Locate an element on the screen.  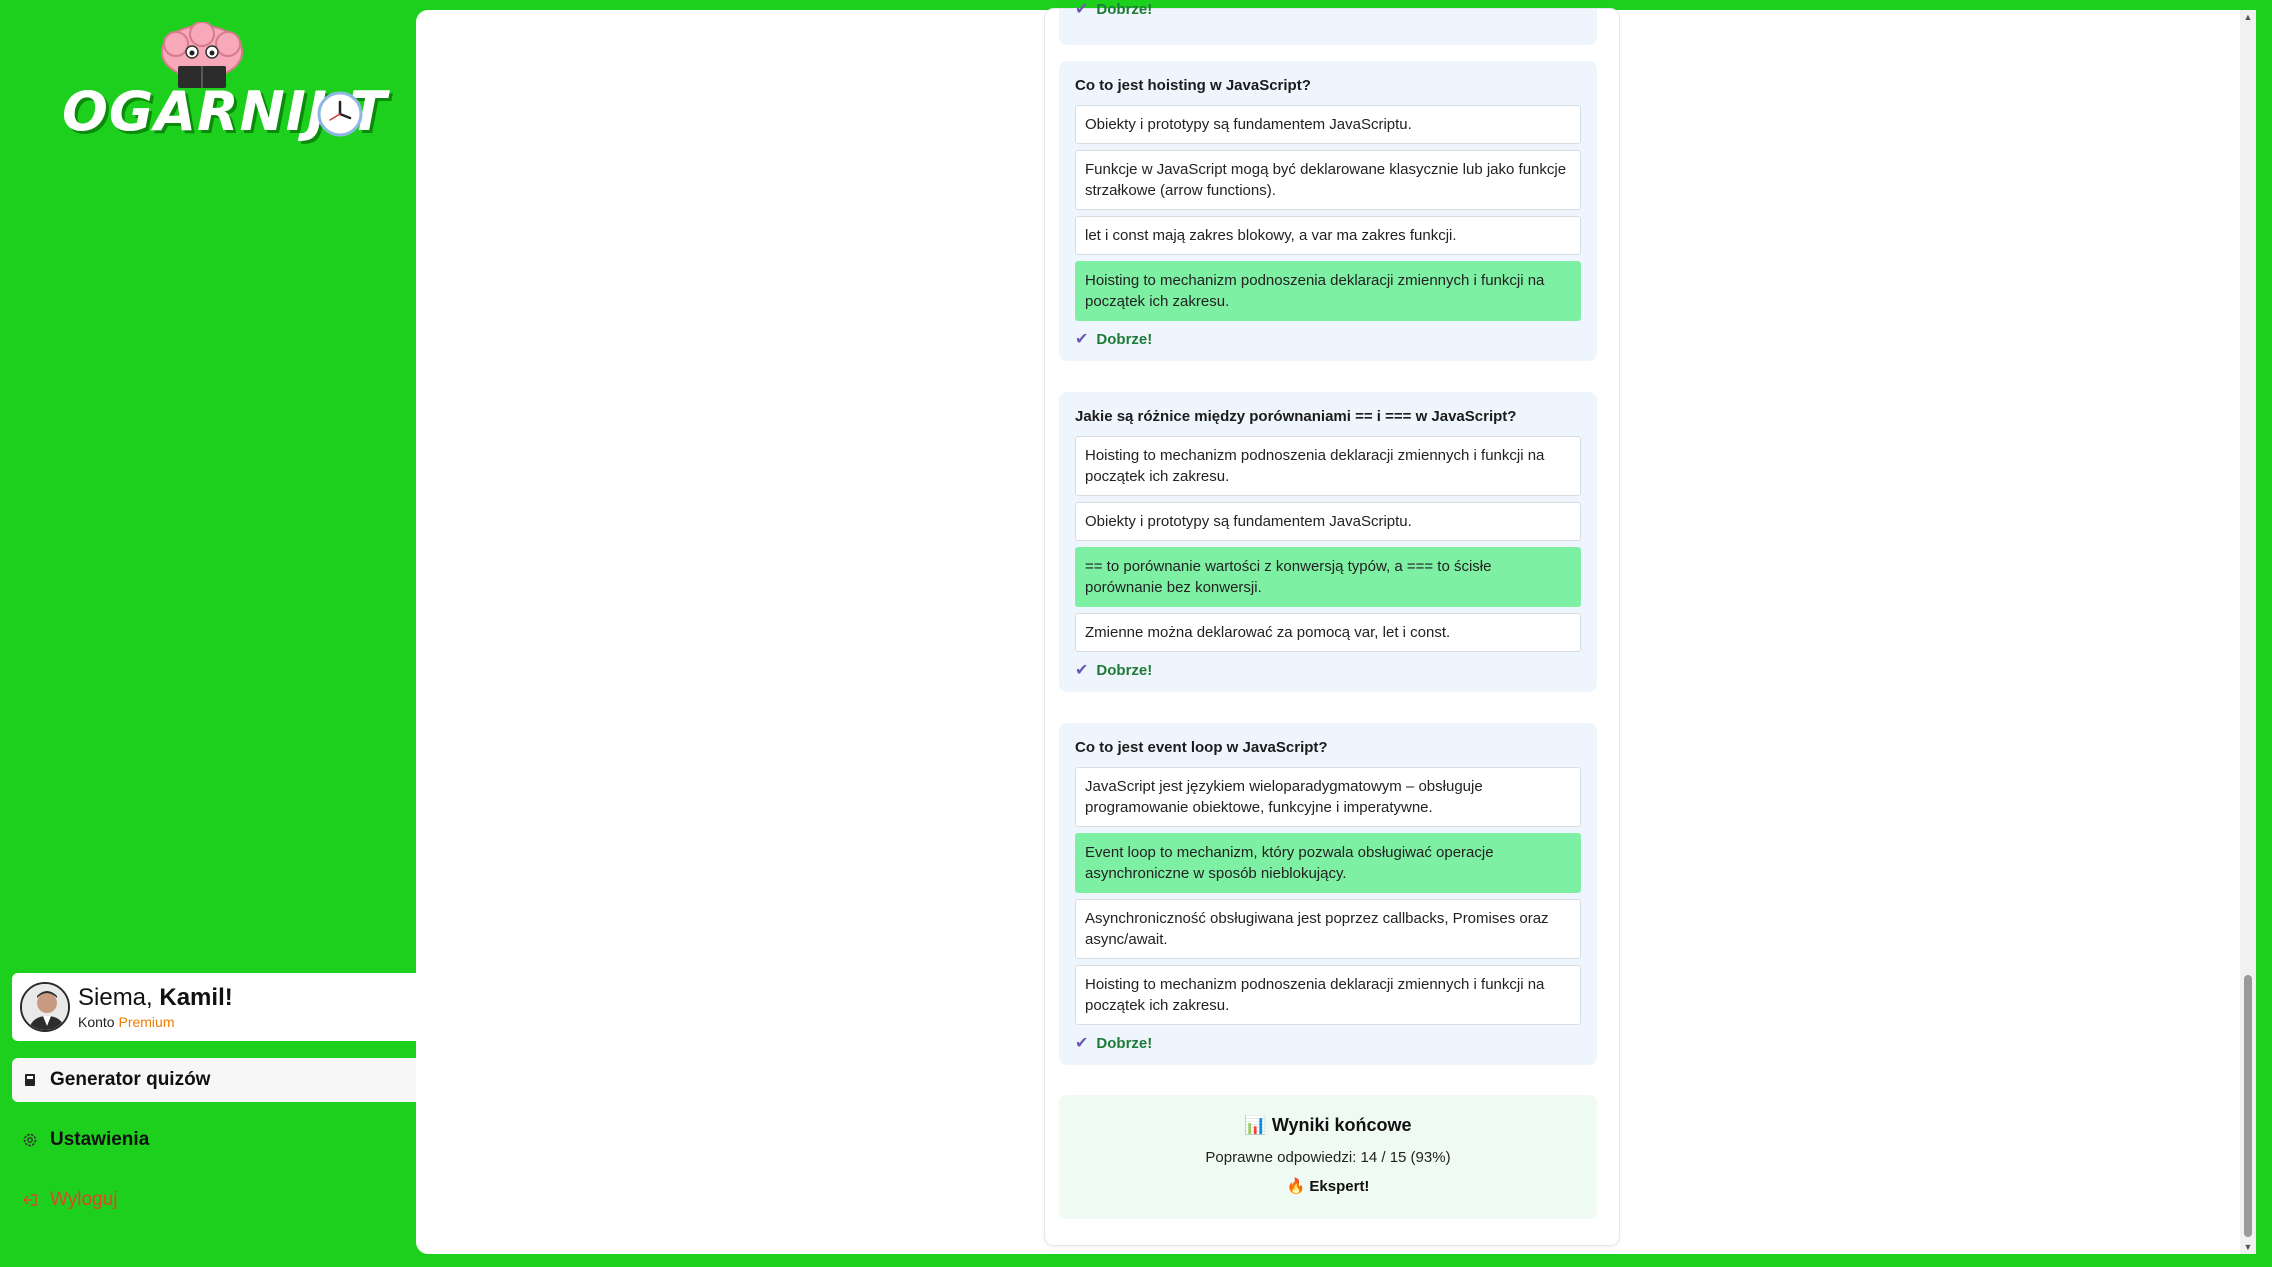
account-type: Konto Premium is located at coordinates (155, 1022).